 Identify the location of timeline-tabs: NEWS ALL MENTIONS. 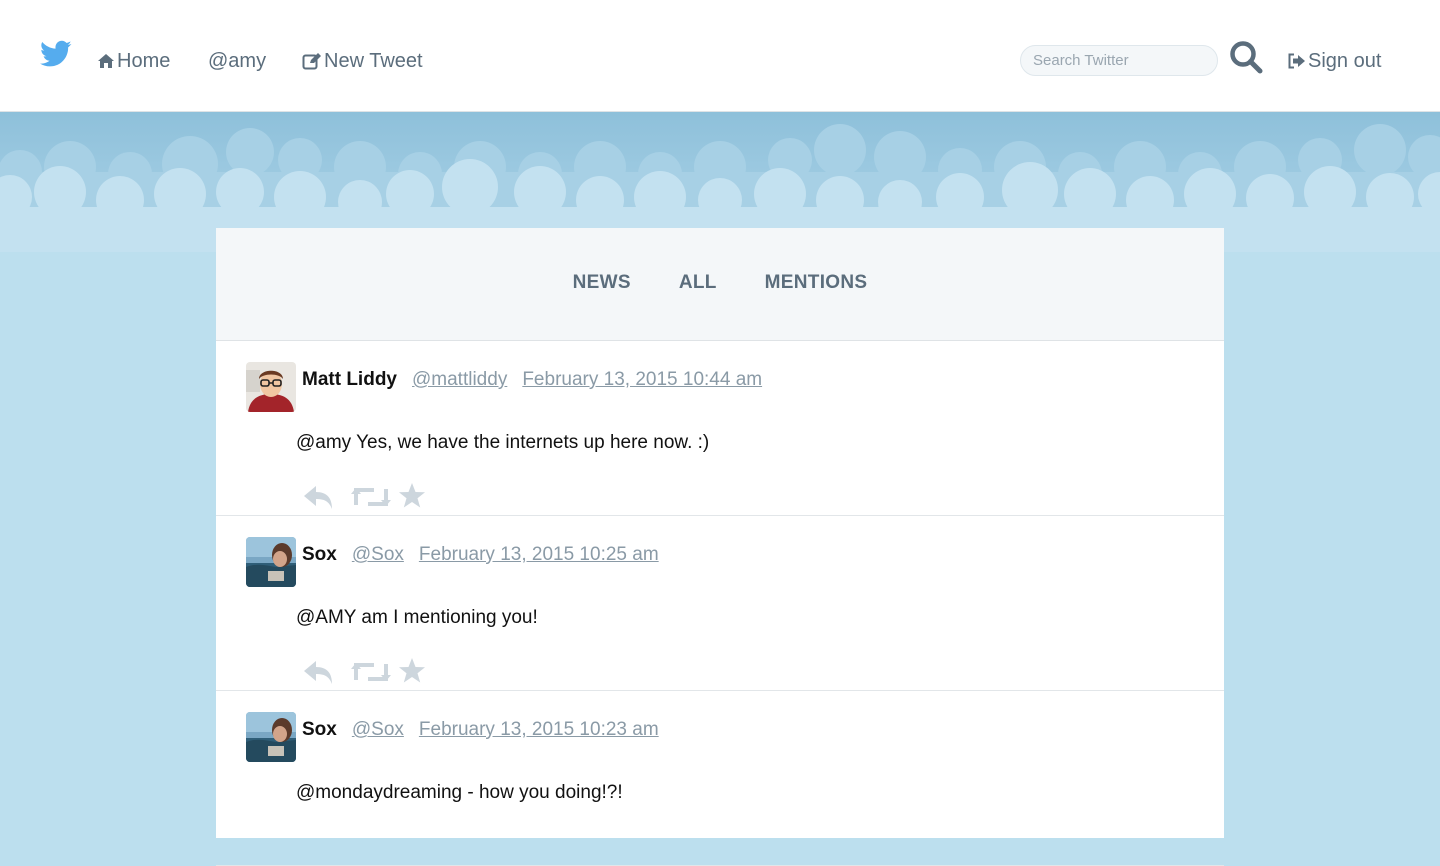
(720, 284).